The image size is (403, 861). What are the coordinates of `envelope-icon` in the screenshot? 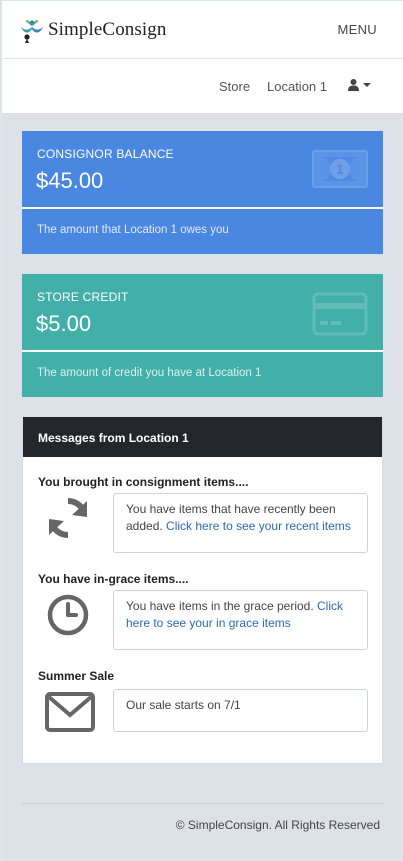 It's located at (70, 712).